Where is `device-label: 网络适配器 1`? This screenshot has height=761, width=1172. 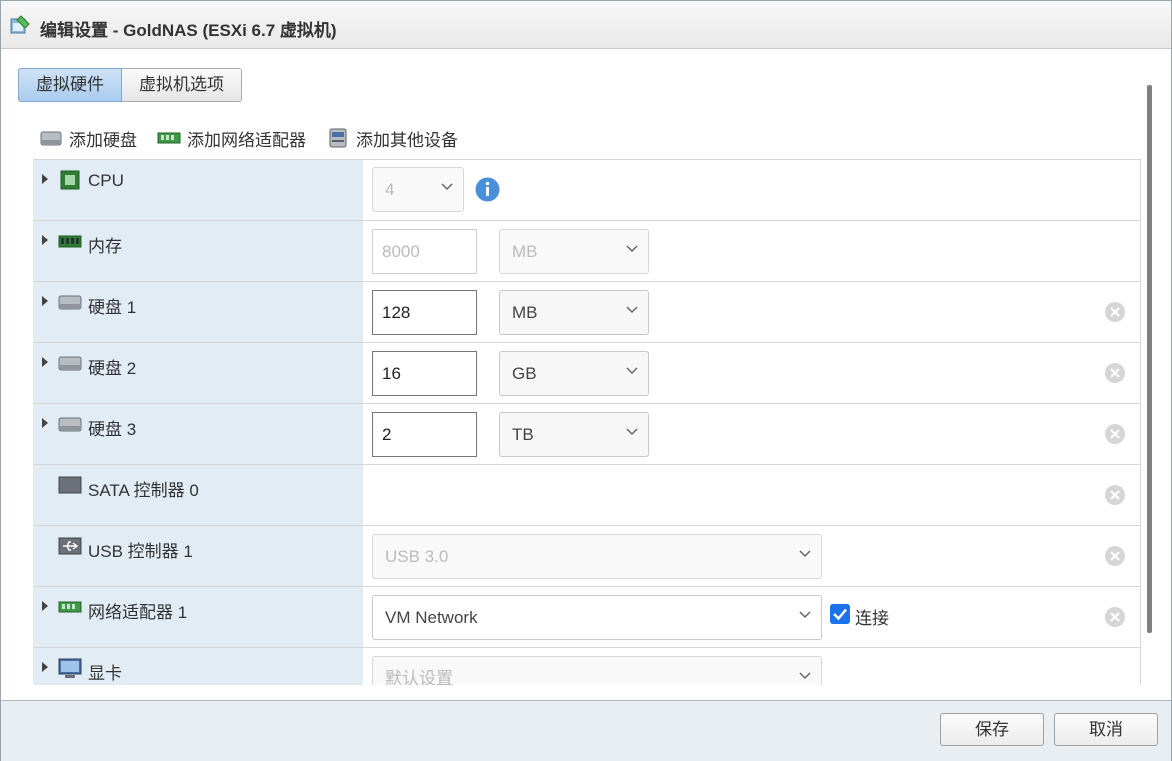 device-label: 网络适配器 1 is located at coordinates (138, 612).